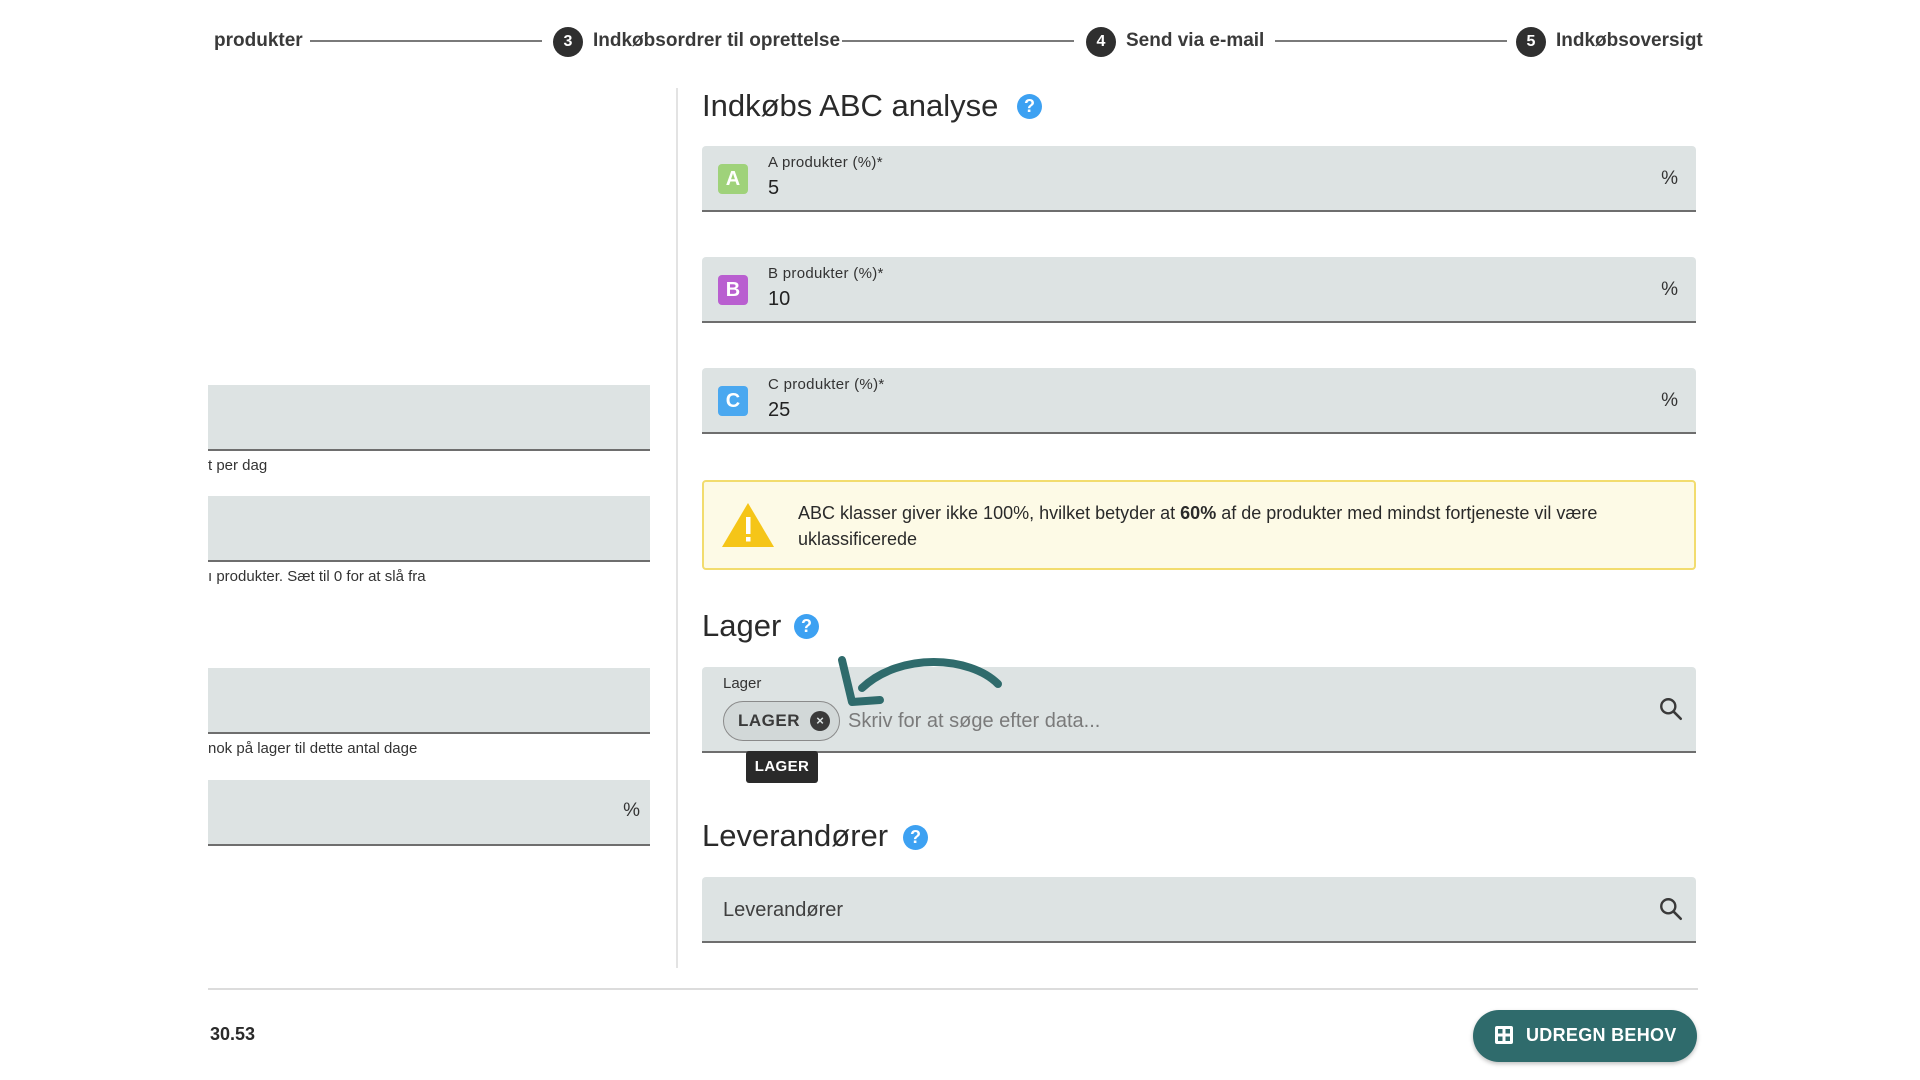  What do you see at coordinates (953, 989) in the screenshot?
I see `footer-divider` at bounding box center [953, 989].